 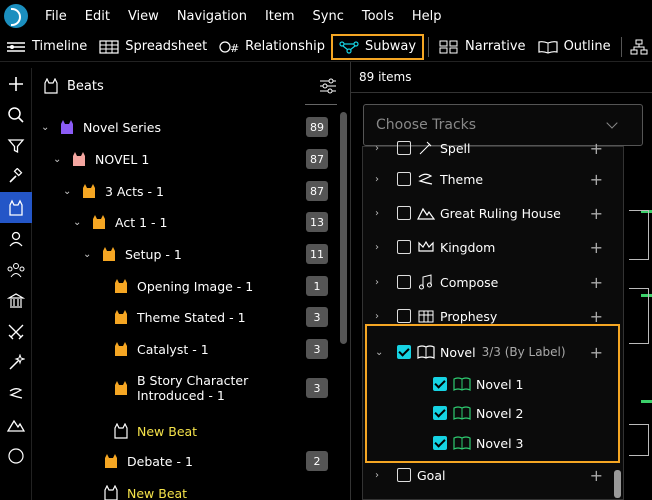 What do you see at coordinates (189, 127) in the screenshot?
I see `beat-row: ⌄ Novel Series 89` at bounding box center [189, 127].